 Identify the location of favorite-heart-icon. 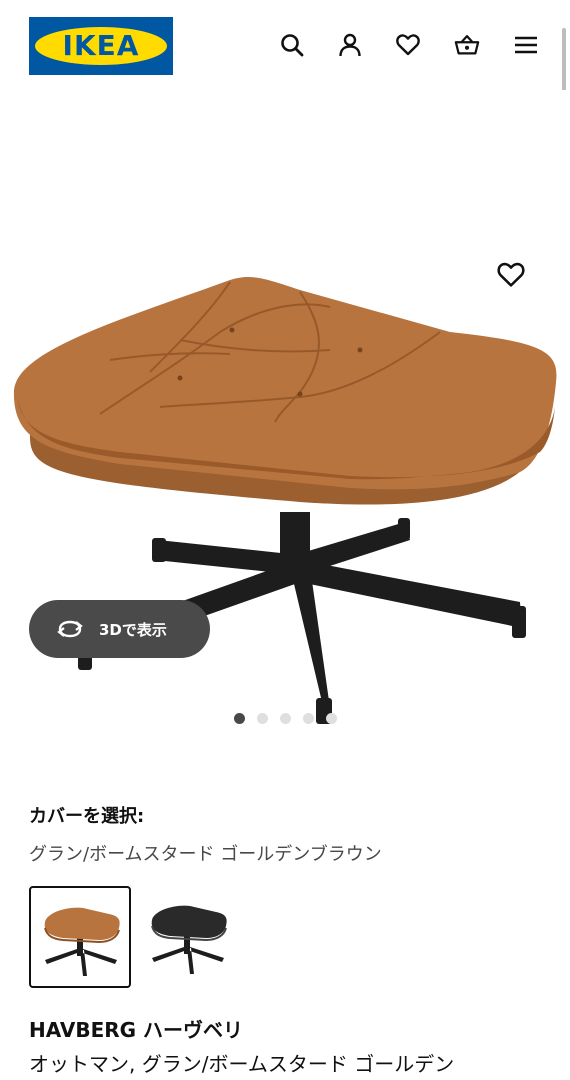
(511, 275).